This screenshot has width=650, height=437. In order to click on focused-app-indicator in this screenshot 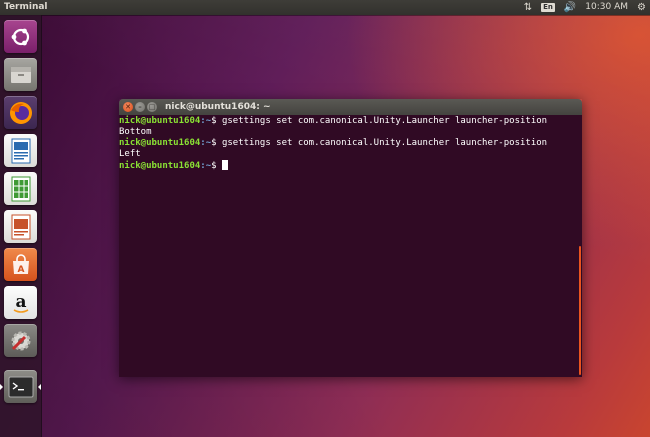, I will do `click(39, 387)`.